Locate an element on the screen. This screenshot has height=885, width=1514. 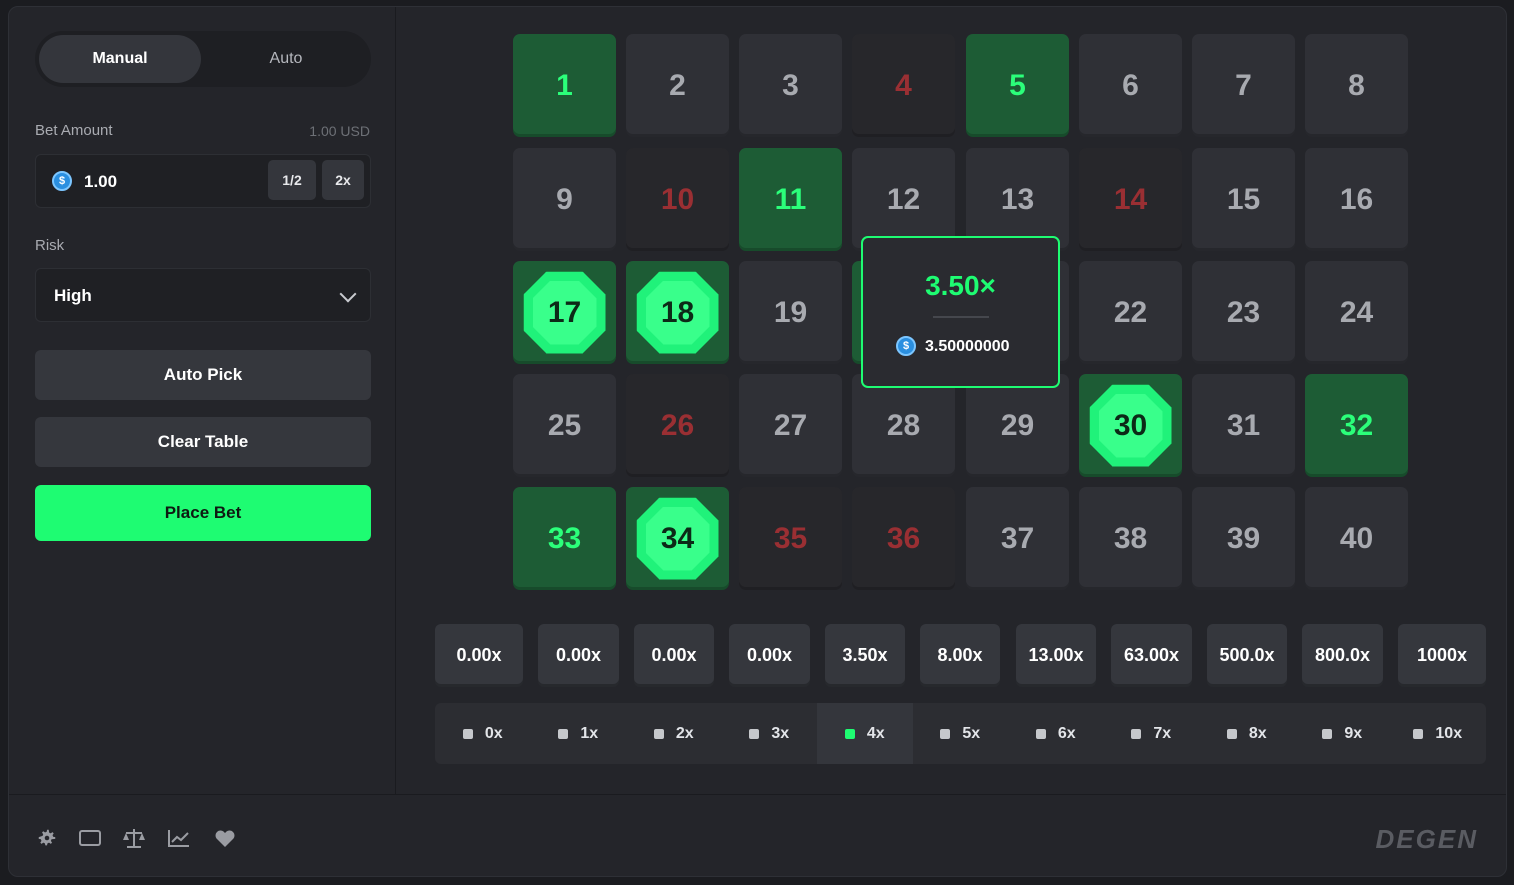
tile-31: 31 is located at coordinates (1243, 425).